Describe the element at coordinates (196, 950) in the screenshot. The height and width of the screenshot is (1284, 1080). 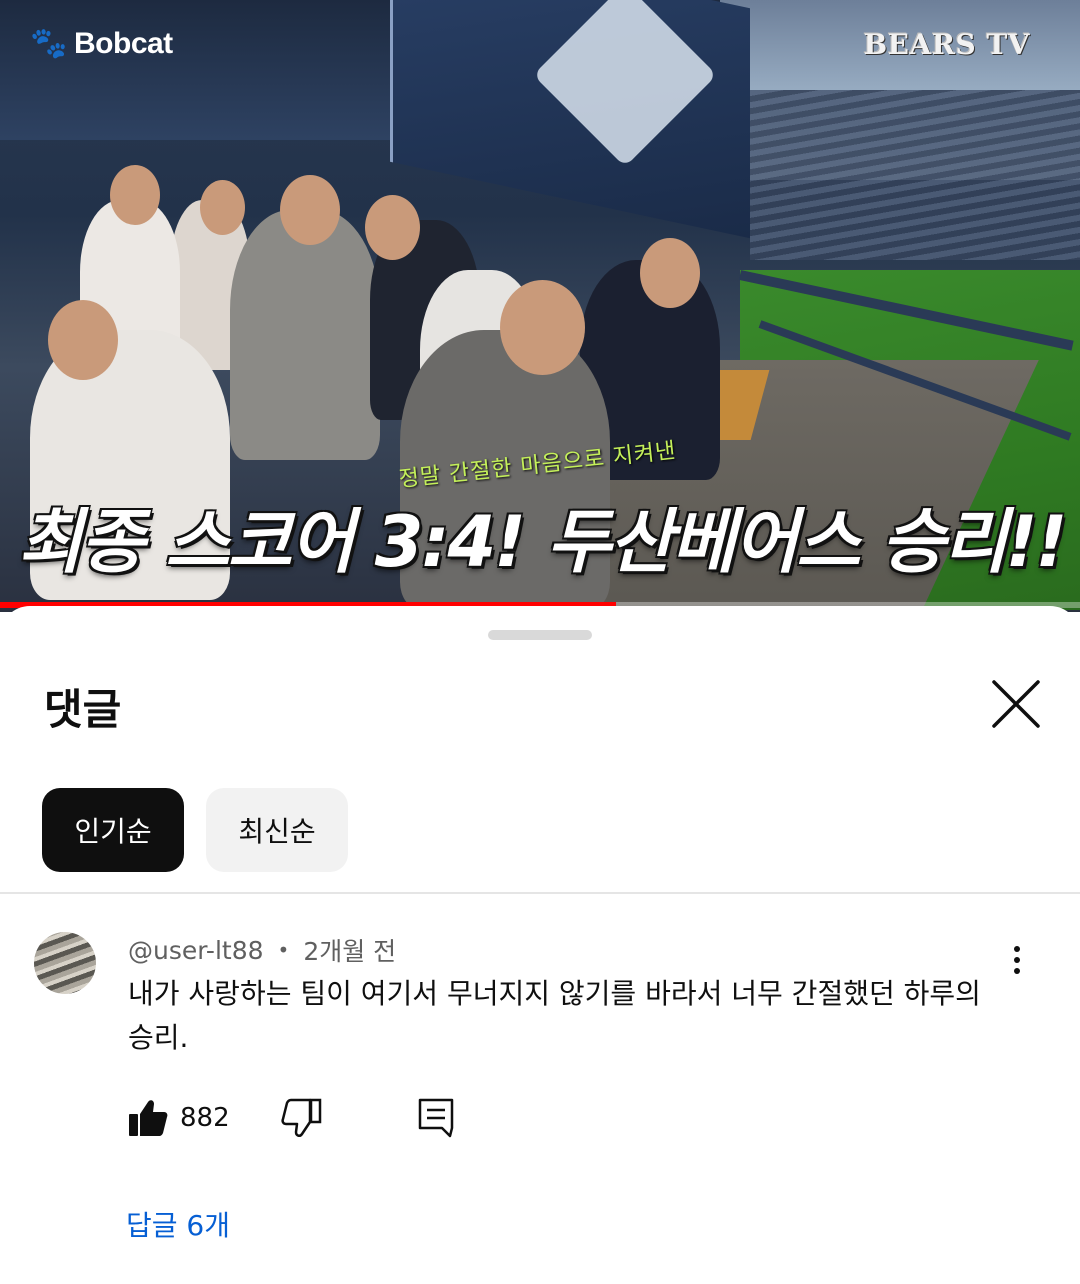
I see `comment-author: @user-lt88` at that location.